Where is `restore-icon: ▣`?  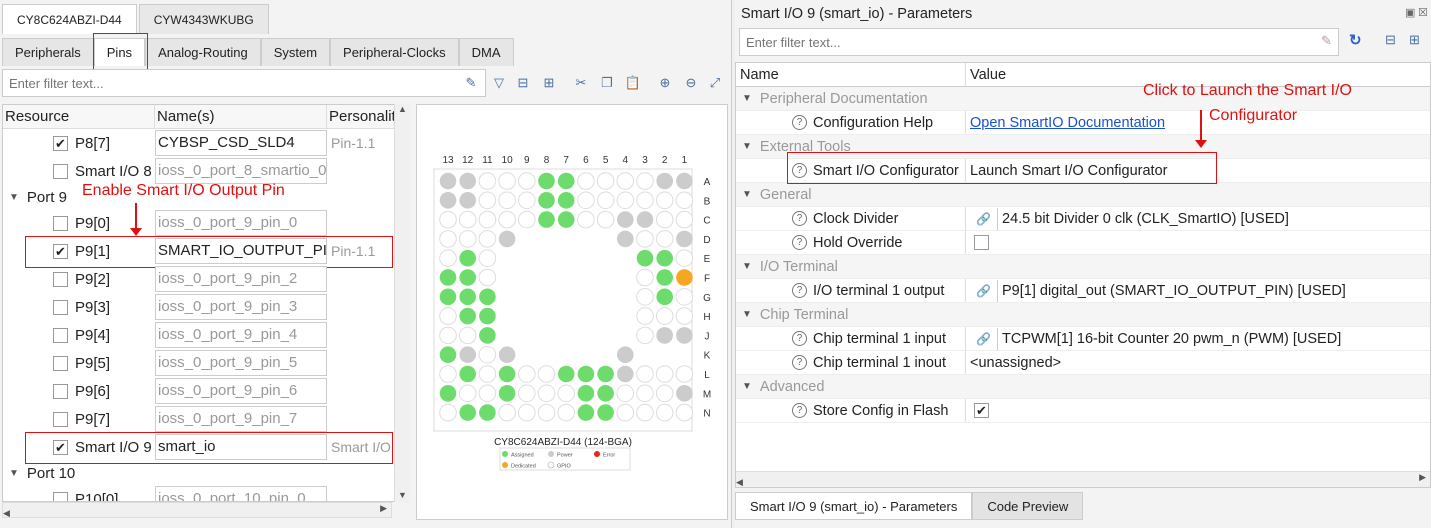 restore-icon: ▣ is located at coordinates (1410, 12).